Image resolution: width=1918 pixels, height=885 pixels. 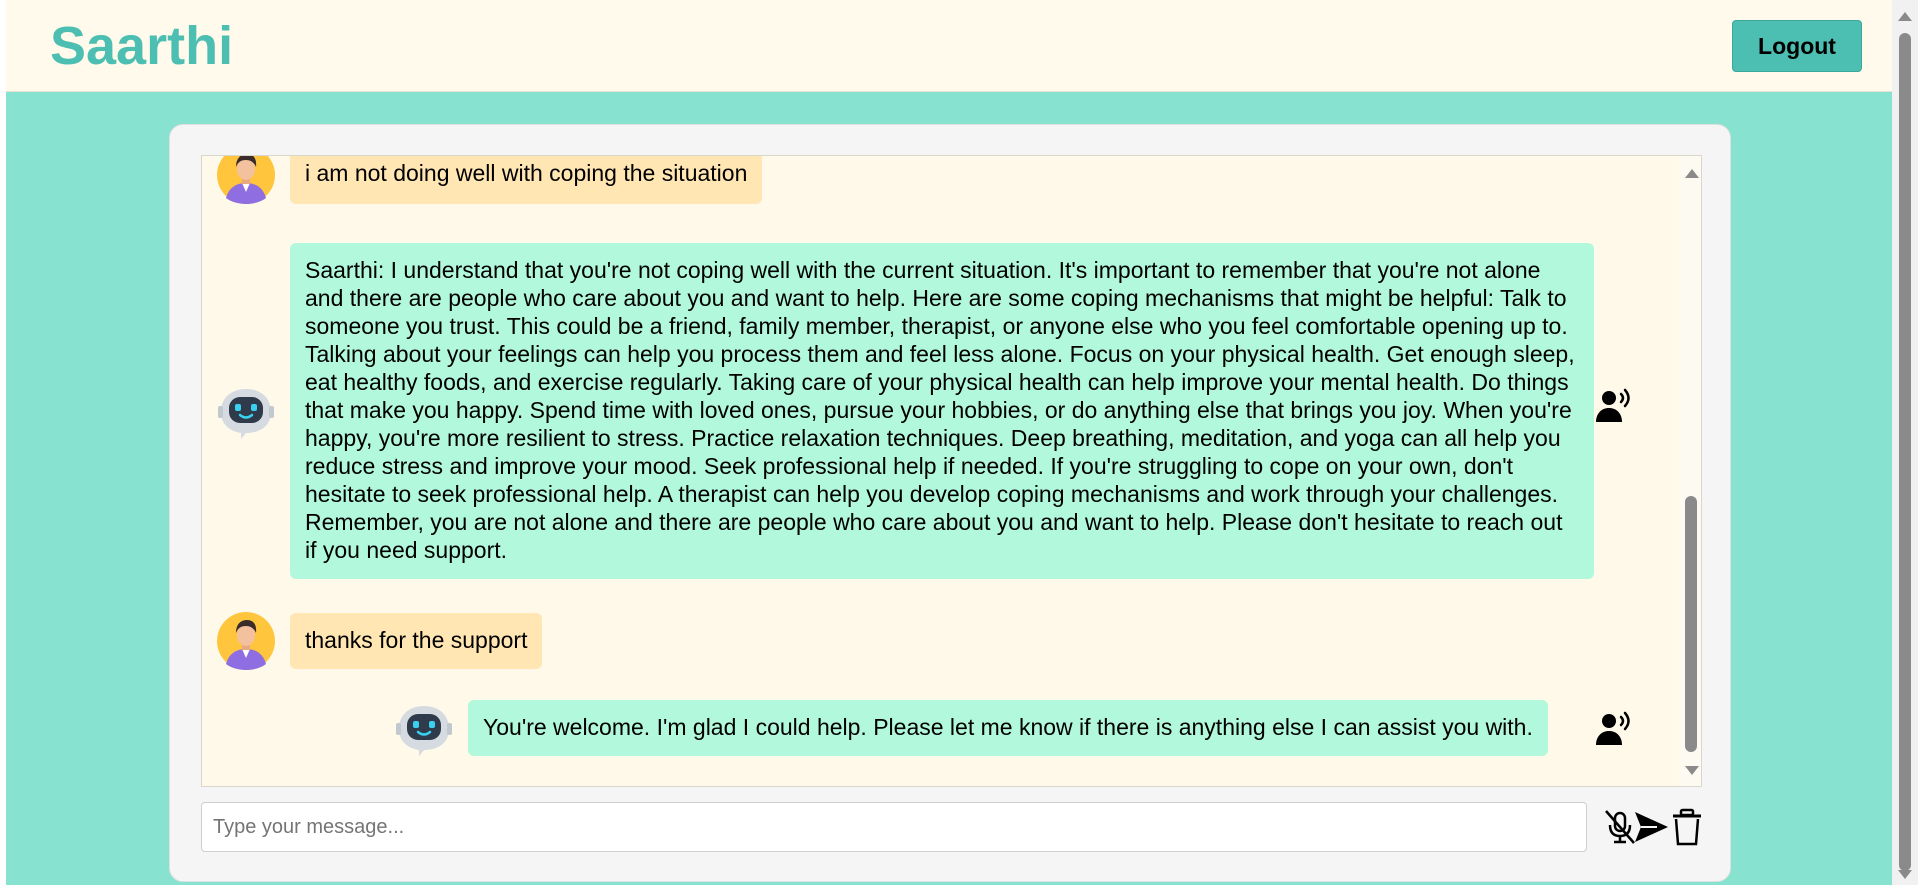 I want to click on header: Saarthi Logout, so click(x=949, y=46).